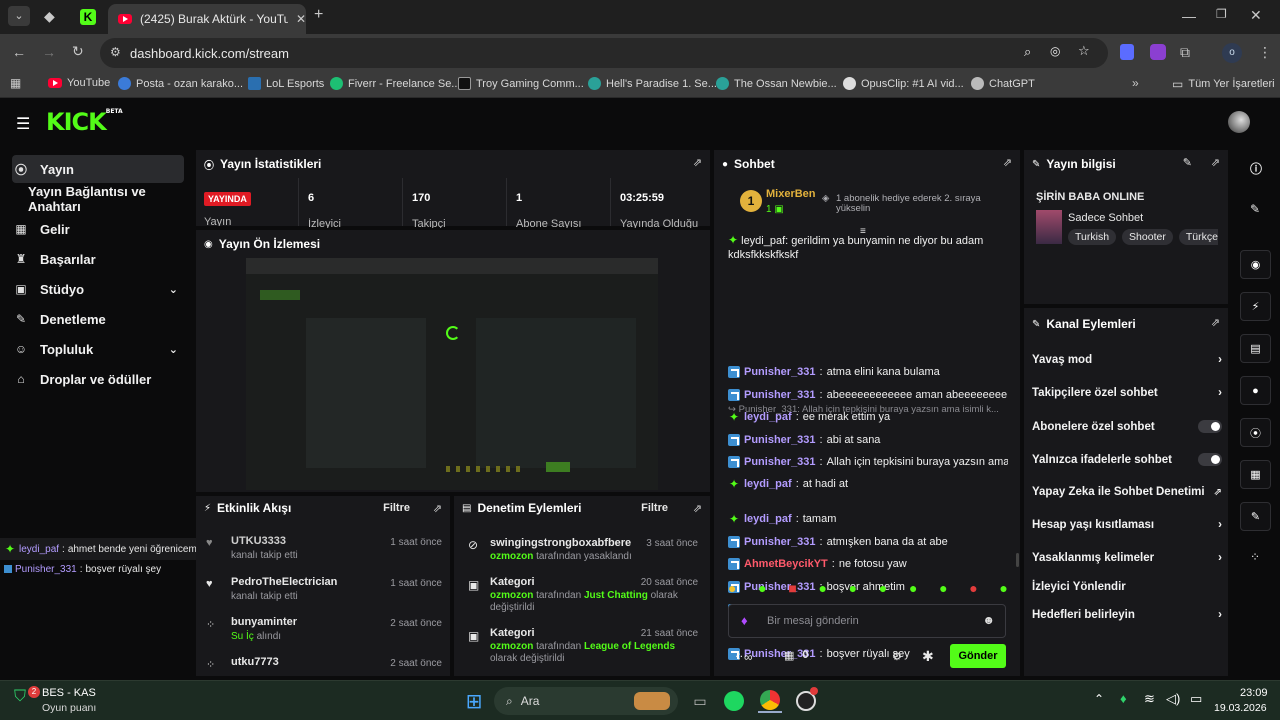 The image size is (1280, 720). Describe the element at coordinates (770, 701) in the screenshot. I see `chrome-icon` at that location.